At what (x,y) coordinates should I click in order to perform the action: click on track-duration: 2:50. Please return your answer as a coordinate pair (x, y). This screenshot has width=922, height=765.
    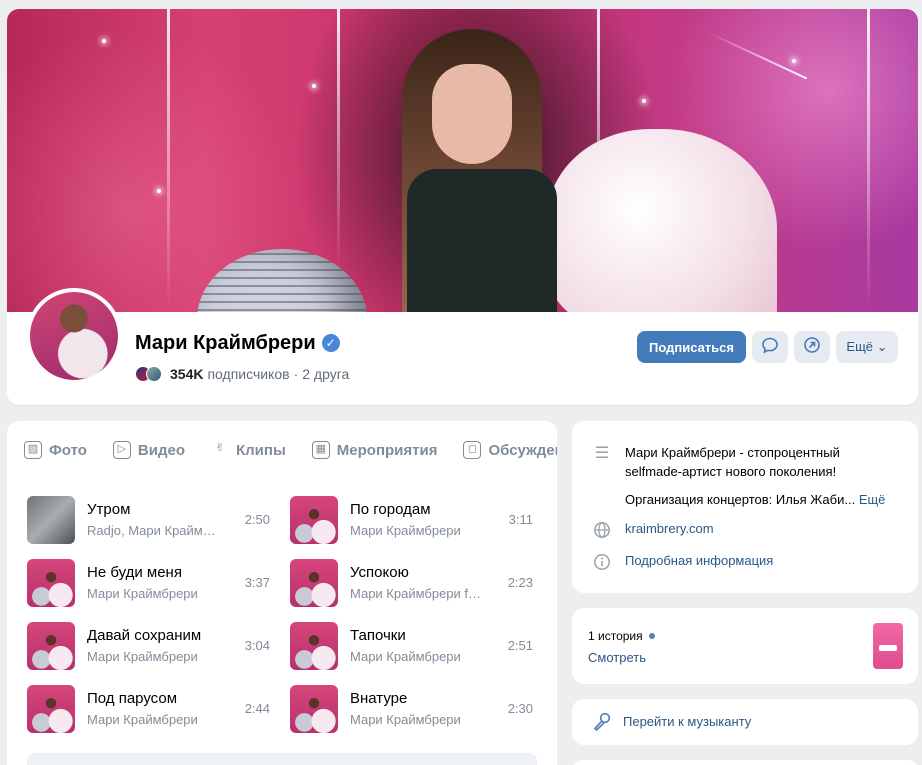
    Looking at the image, I should click on (257, 519).